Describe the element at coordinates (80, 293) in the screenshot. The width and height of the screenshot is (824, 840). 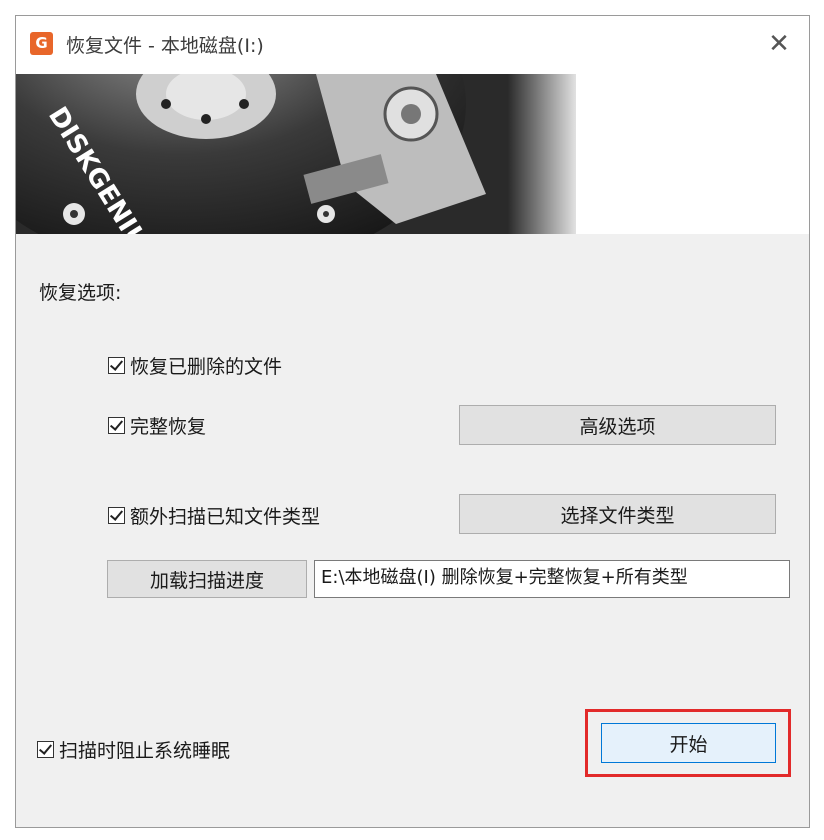
I see `recover-options-label: 恢复选项:` at that location.